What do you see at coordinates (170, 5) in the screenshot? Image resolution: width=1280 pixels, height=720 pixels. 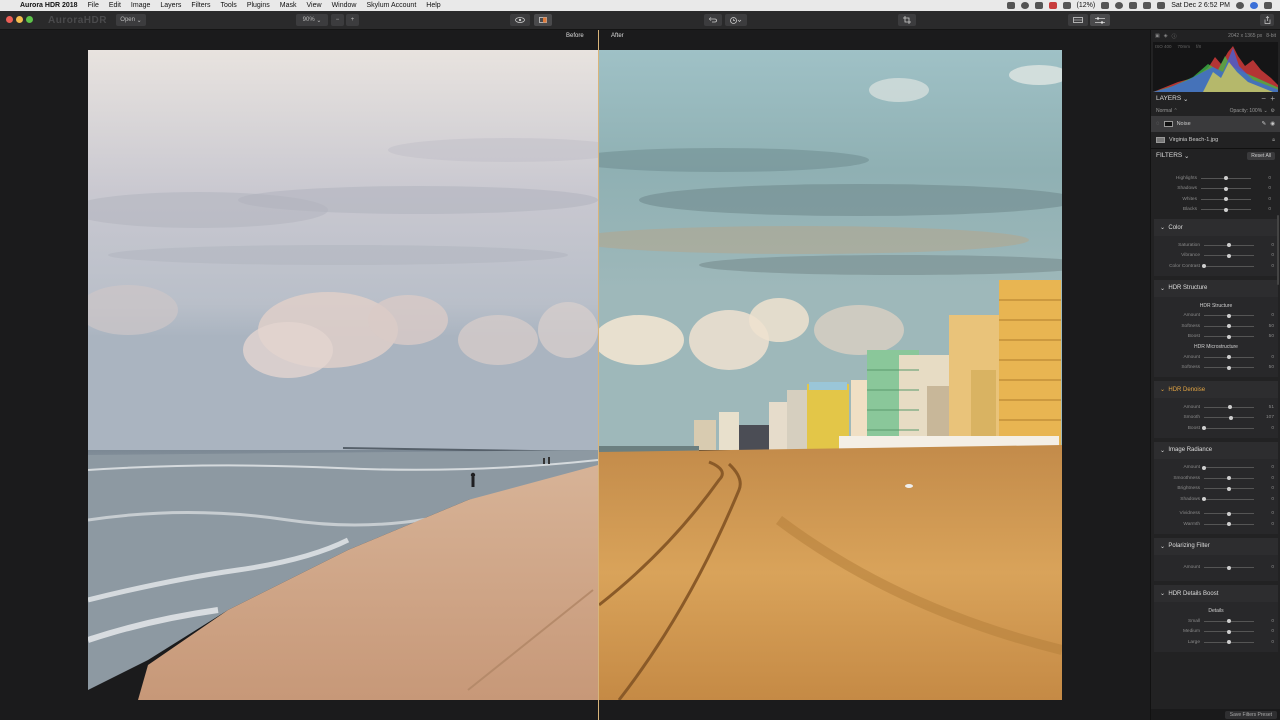 I see `menu-layers: Layers` at bounding box center [170, 5].